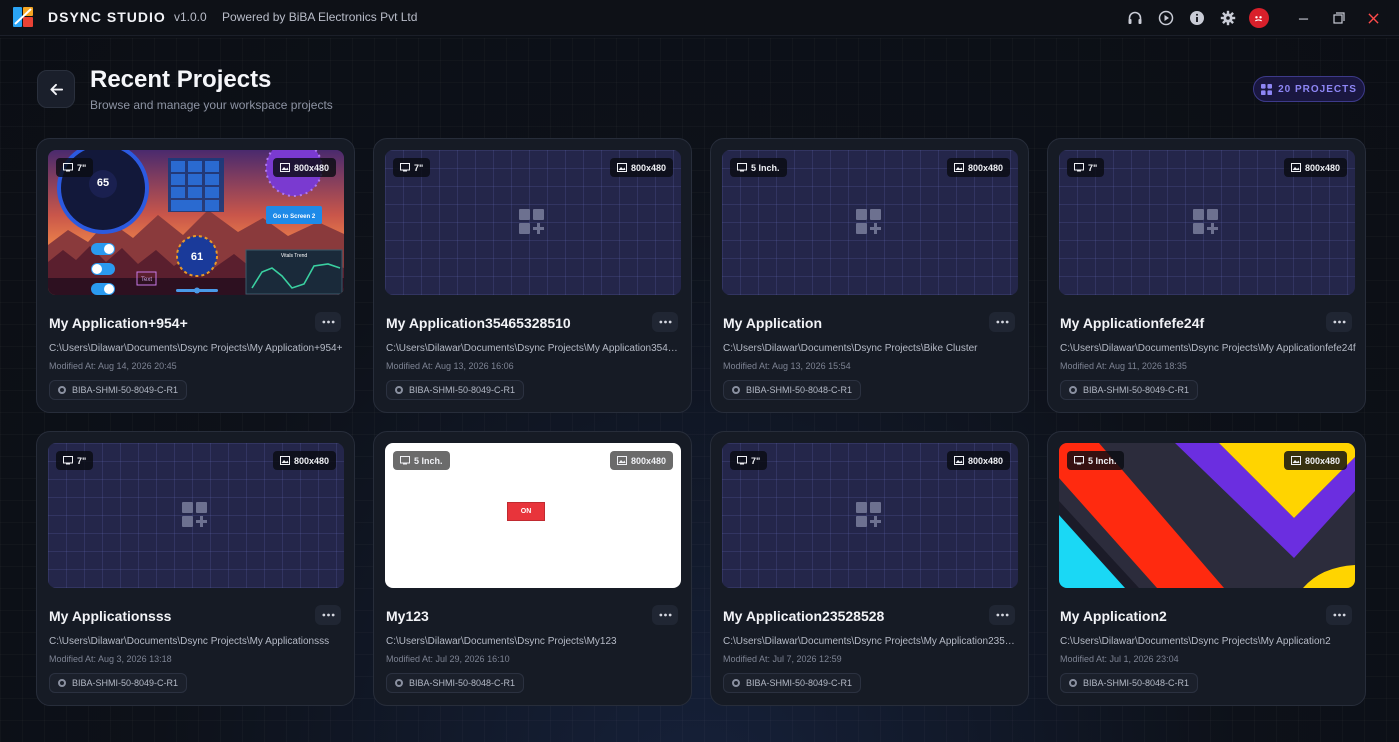  What do you see at coordinates (804, 616) in the screenshot?
I see `project-name: My Application23528528` at bounding box center [804, 616].